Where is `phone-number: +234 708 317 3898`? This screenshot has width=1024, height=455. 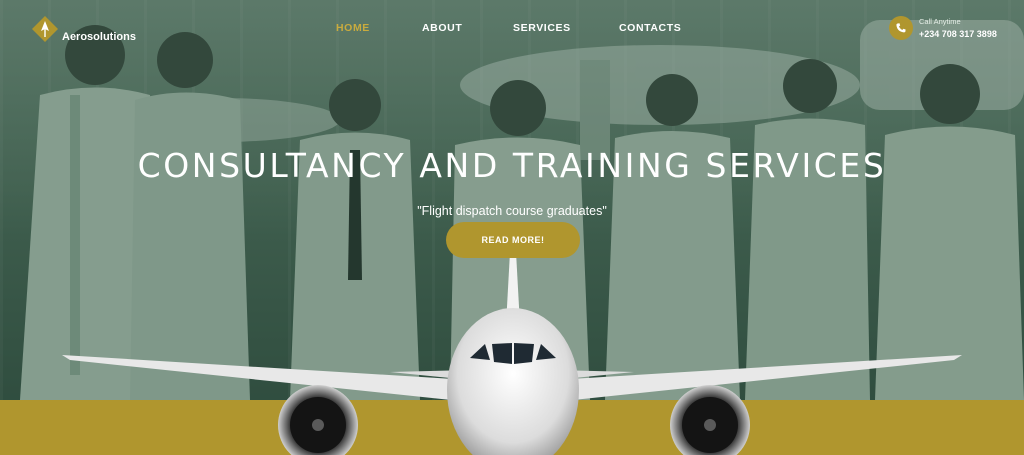
phone-number: +234 708 317 3898 is located at coordinates (958, 34).